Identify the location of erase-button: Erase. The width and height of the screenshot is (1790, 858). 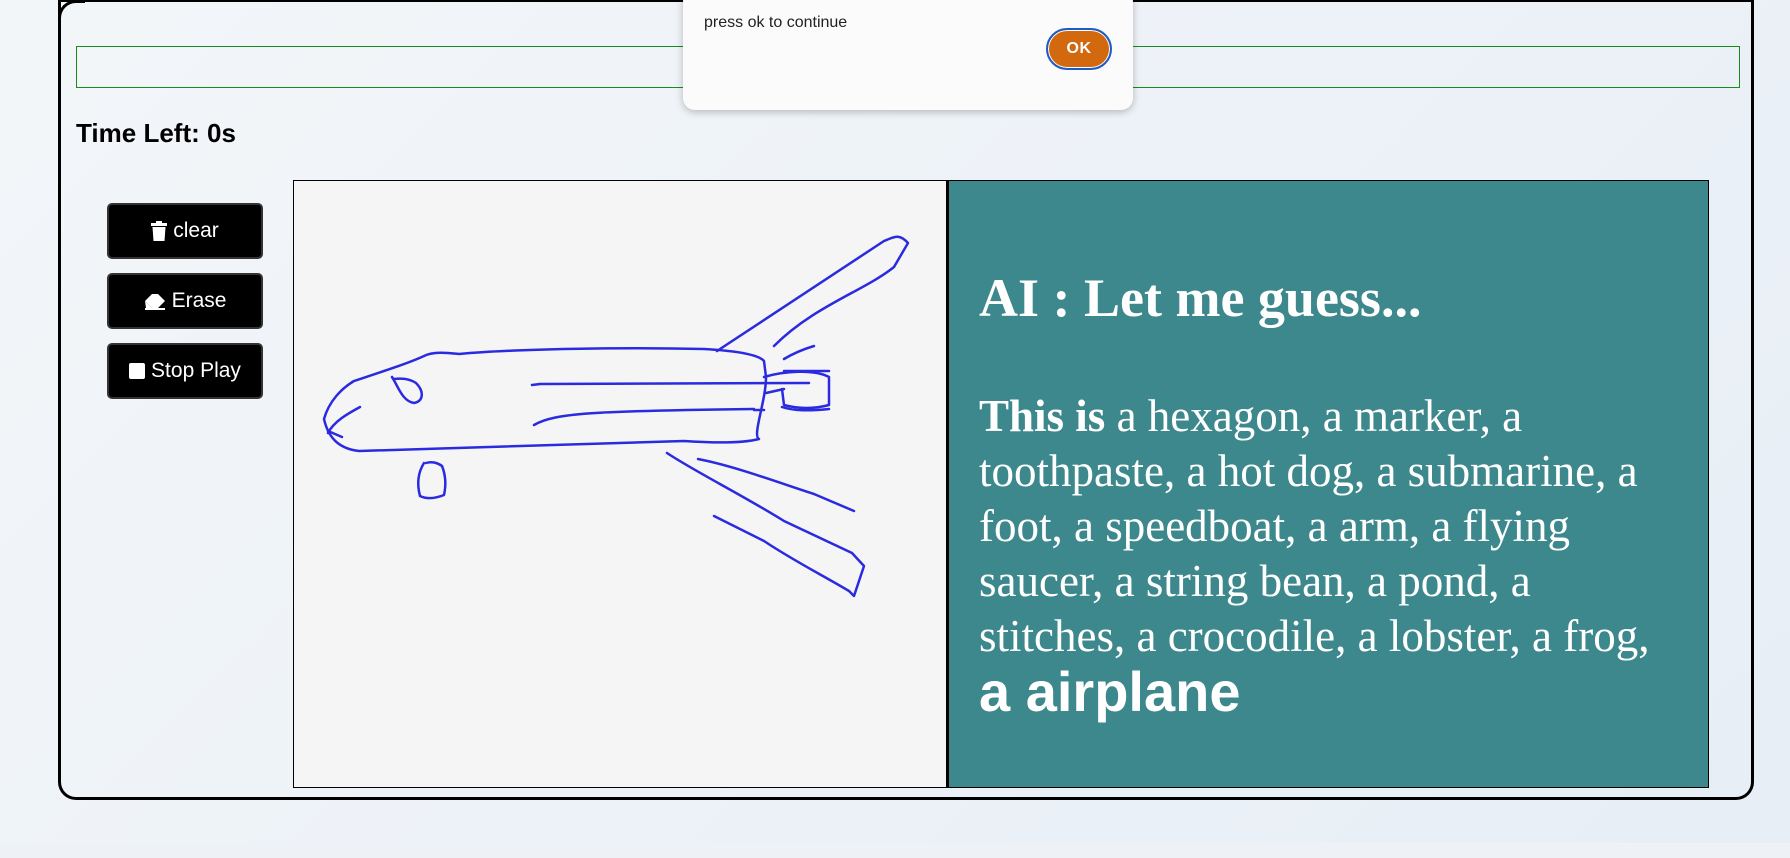
(185, 301).